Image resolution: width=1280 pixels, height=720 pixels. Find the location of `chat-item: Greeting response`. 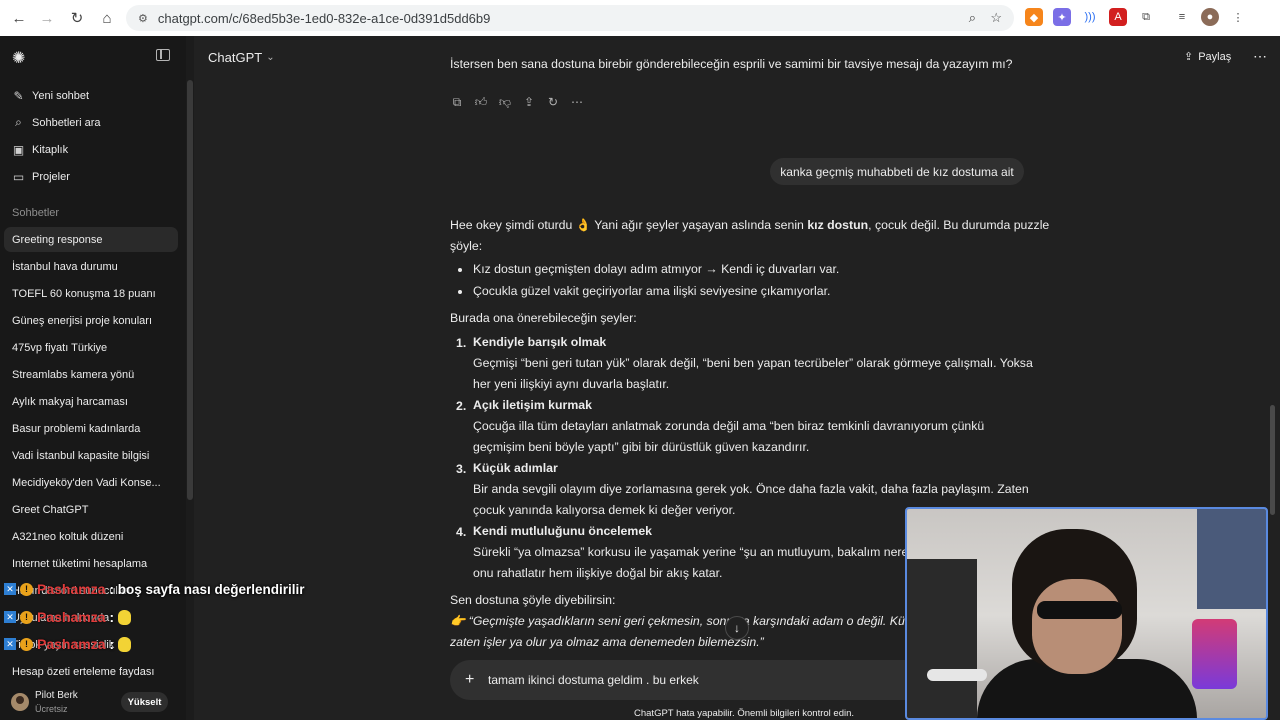

chat-item: Greeting response is located at coordinates (91, 239).